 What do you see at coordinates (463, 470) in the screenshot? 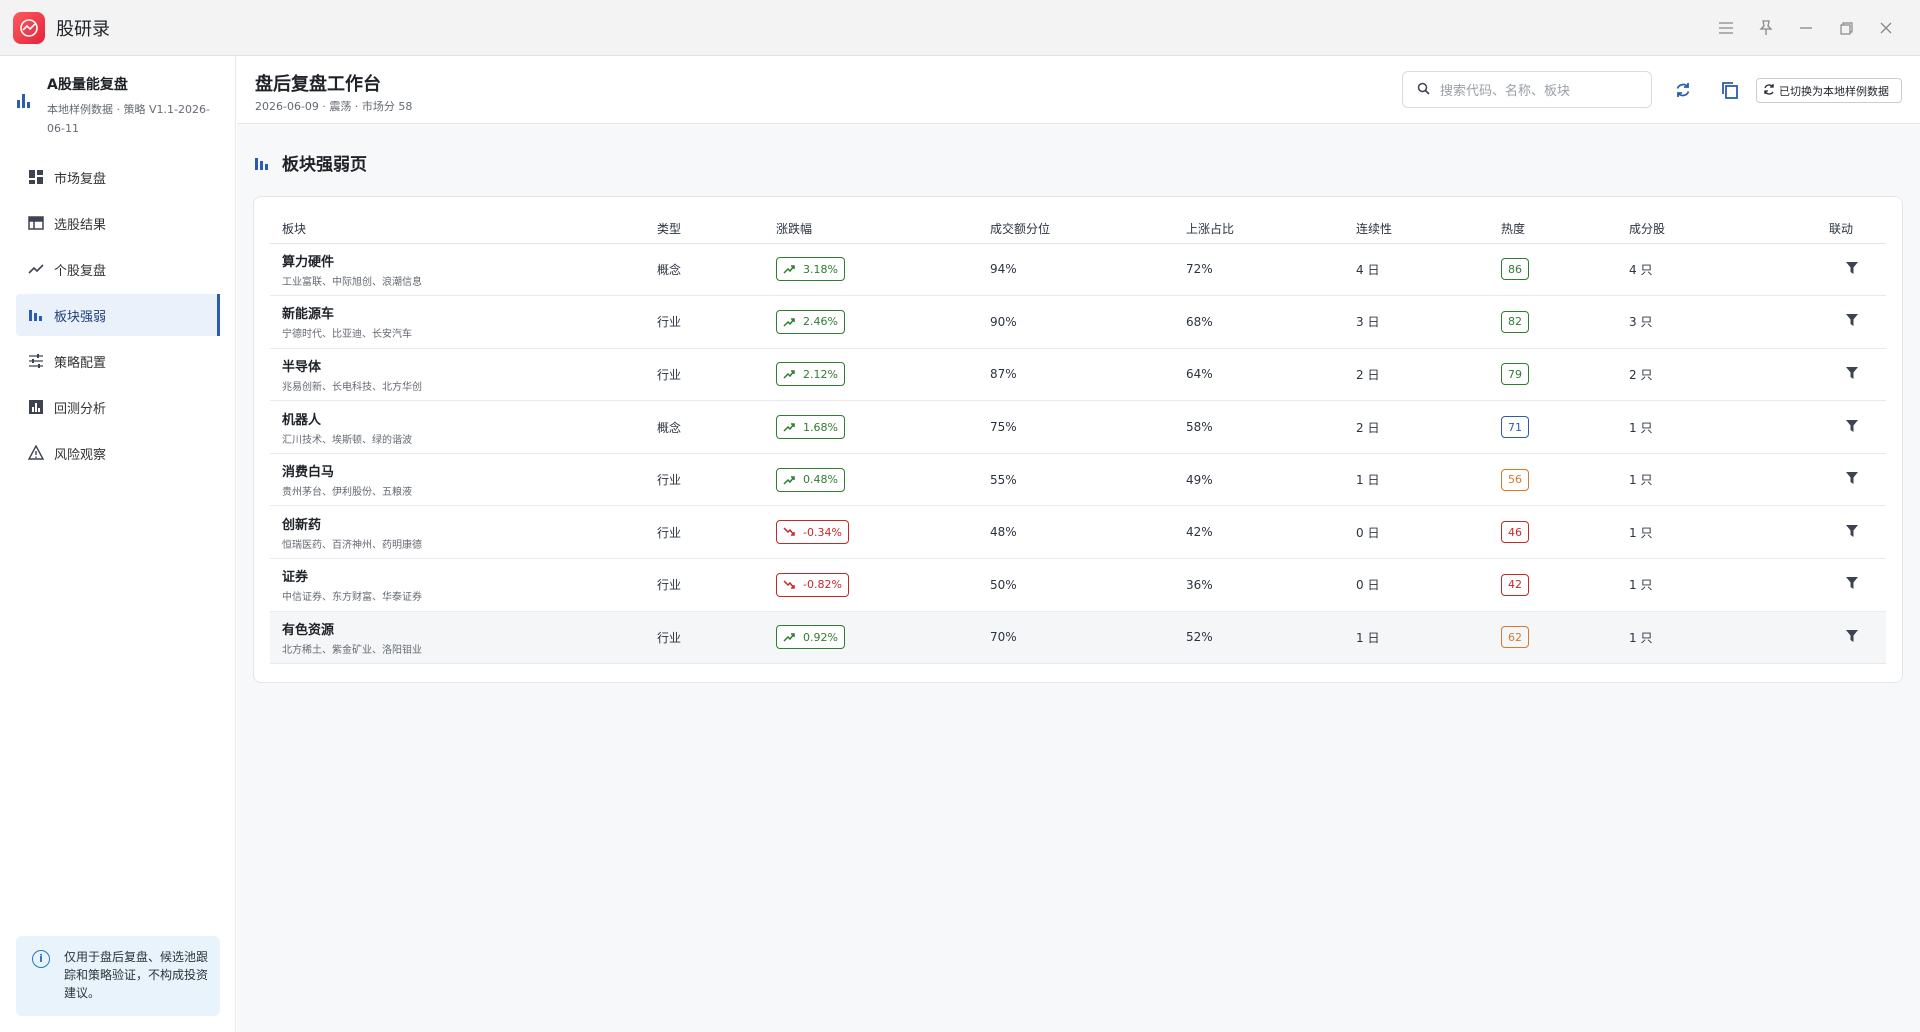
I see `sector-name: 消费白马` at bounding box center [463, 470].